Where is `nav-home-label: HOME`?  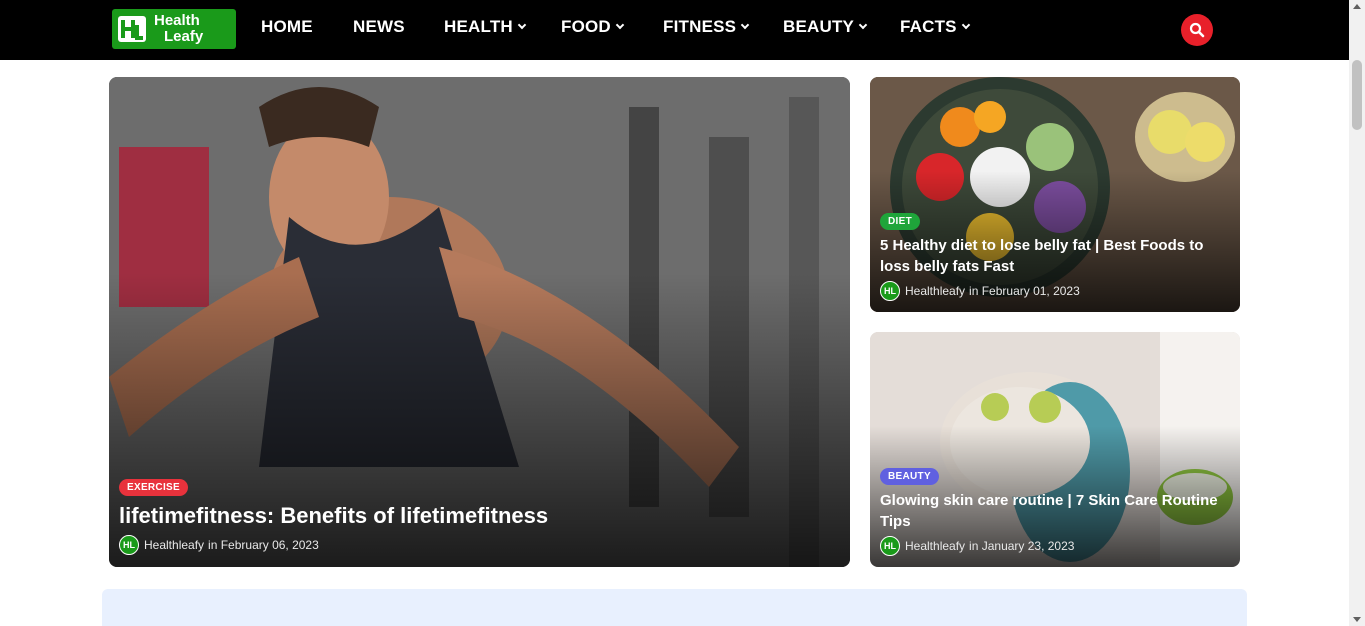
nav-home-label: HOME is located at coordinates (287, 26).